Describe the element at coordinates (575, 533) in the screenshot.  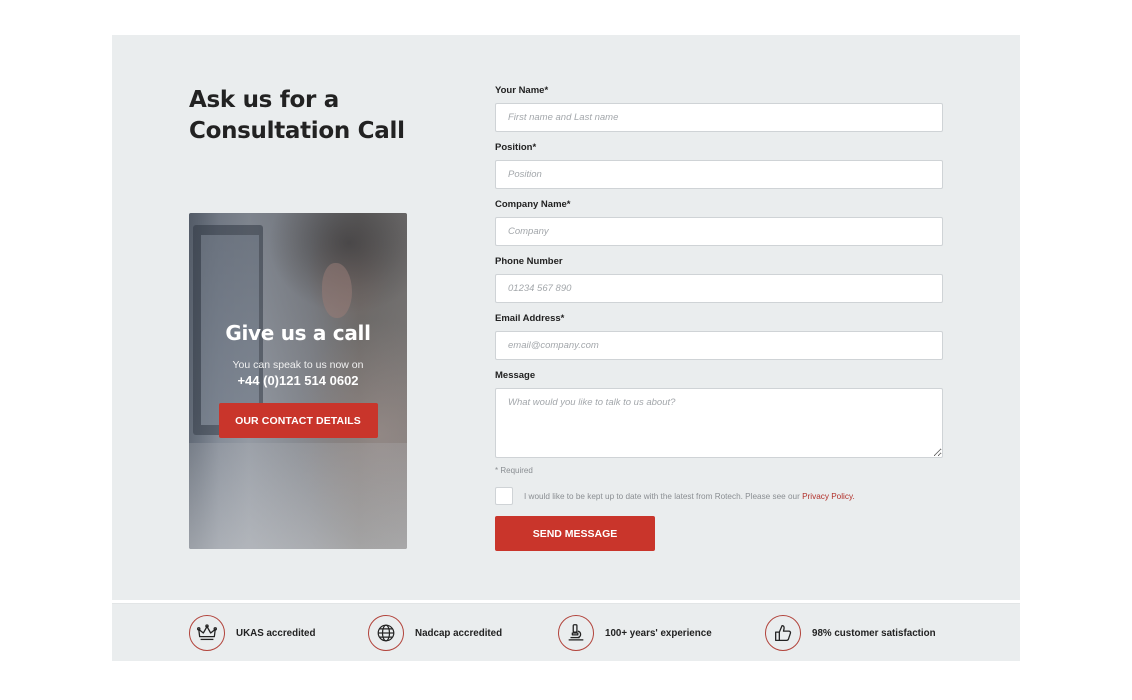
I see `send-message-button: SEND MESSAGE` at that location.